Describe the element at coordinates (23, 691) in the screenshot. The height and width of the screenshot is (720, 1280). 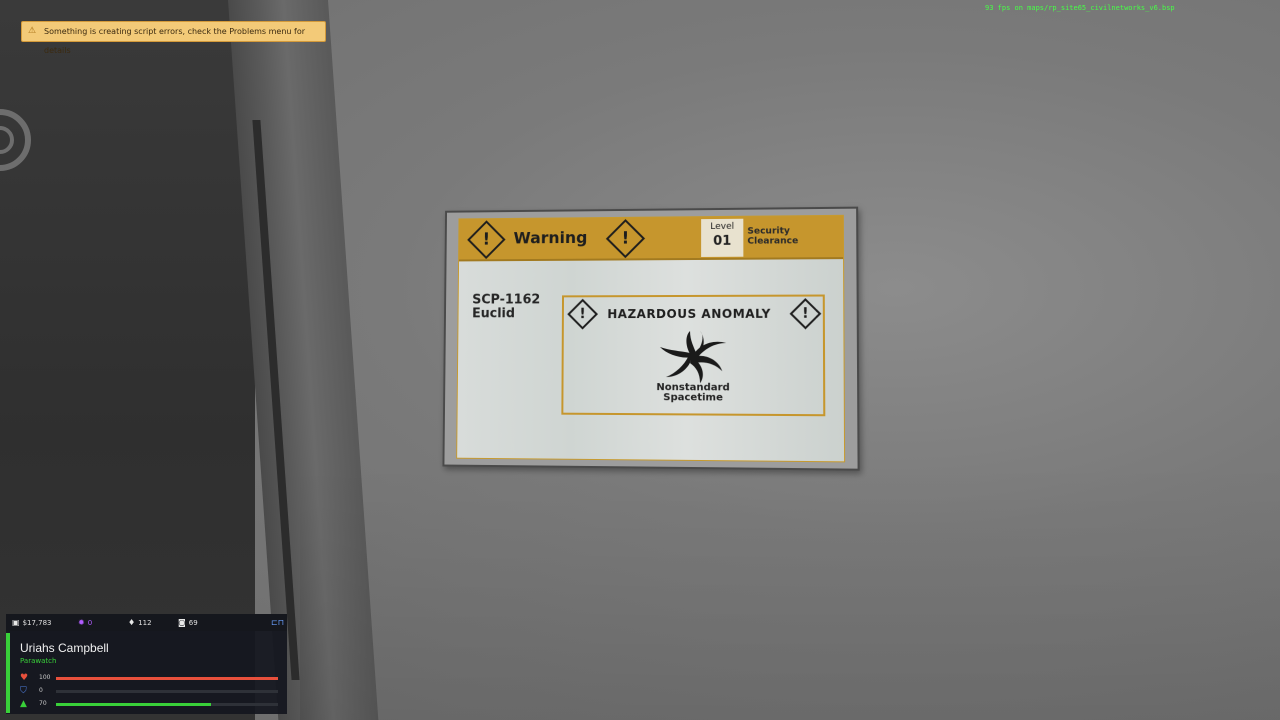
I see `shield-icon: ⛉` at that location.